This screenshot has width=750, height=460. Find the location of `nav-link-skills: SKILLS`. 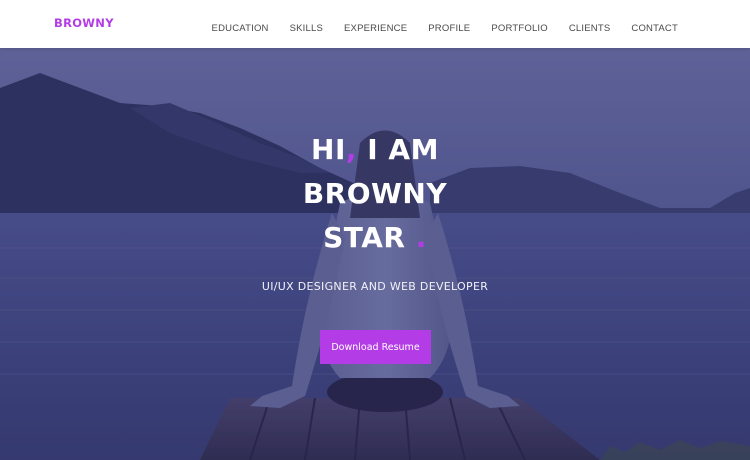

nav-link-skills: SKILLS is located at coordinates (306, 28).